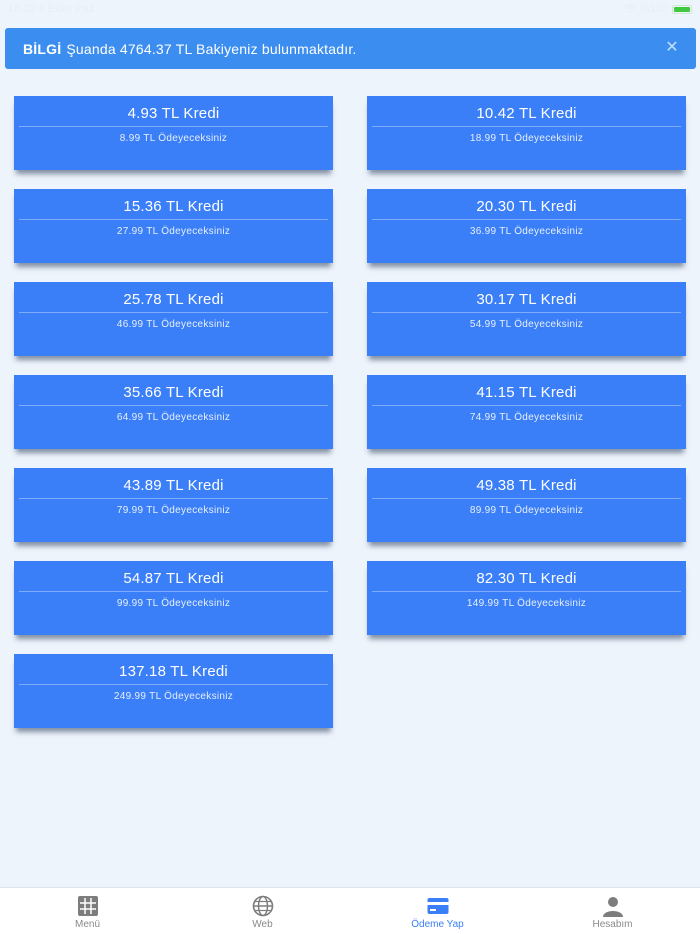 The image size is (700, 934). I want to click on credit-amount: 137.18 TL Kredi, so click(173, 669).